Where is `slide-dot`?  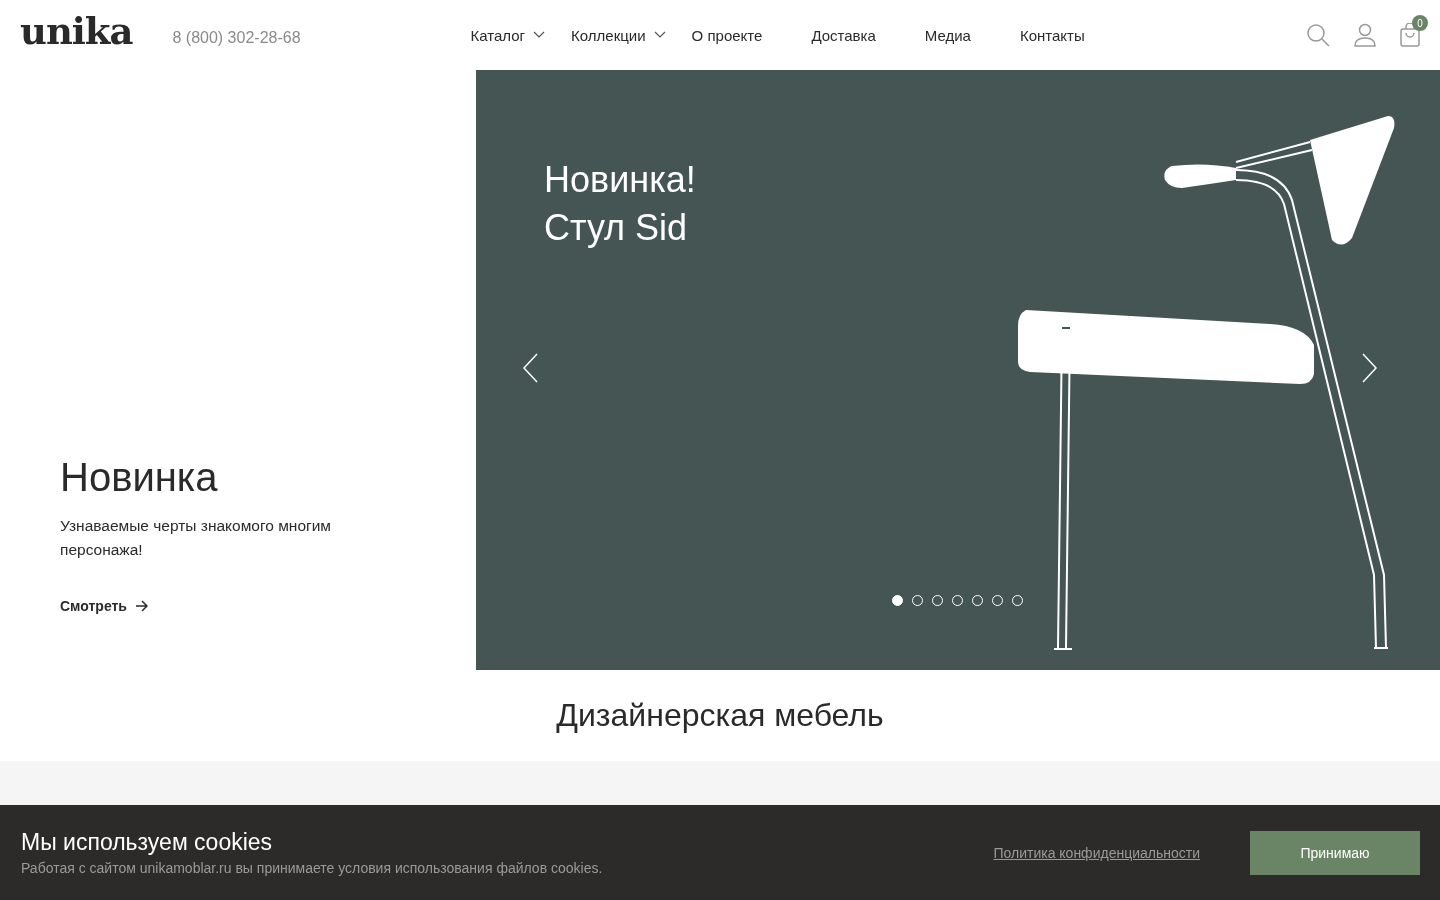
slide-dot is located at coordinates (897, 600).